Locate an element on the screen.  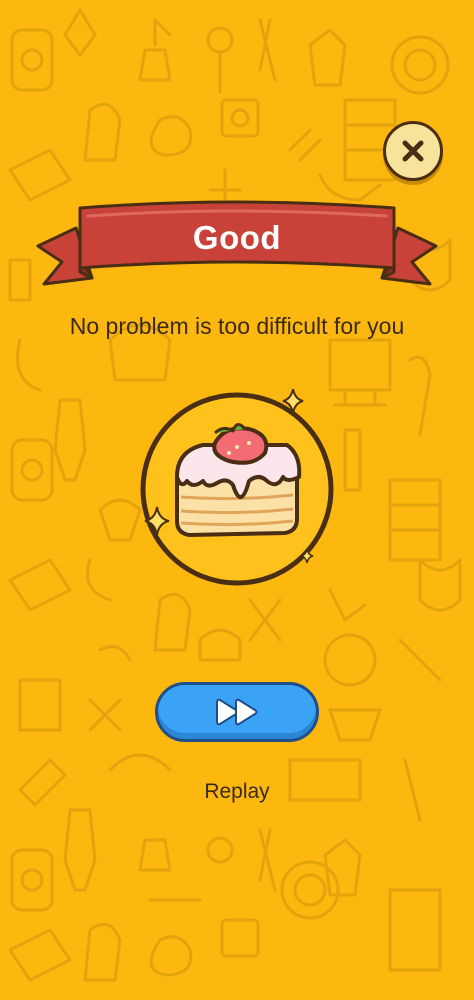
replay-label: Replay is located at coordinates (237, 792).